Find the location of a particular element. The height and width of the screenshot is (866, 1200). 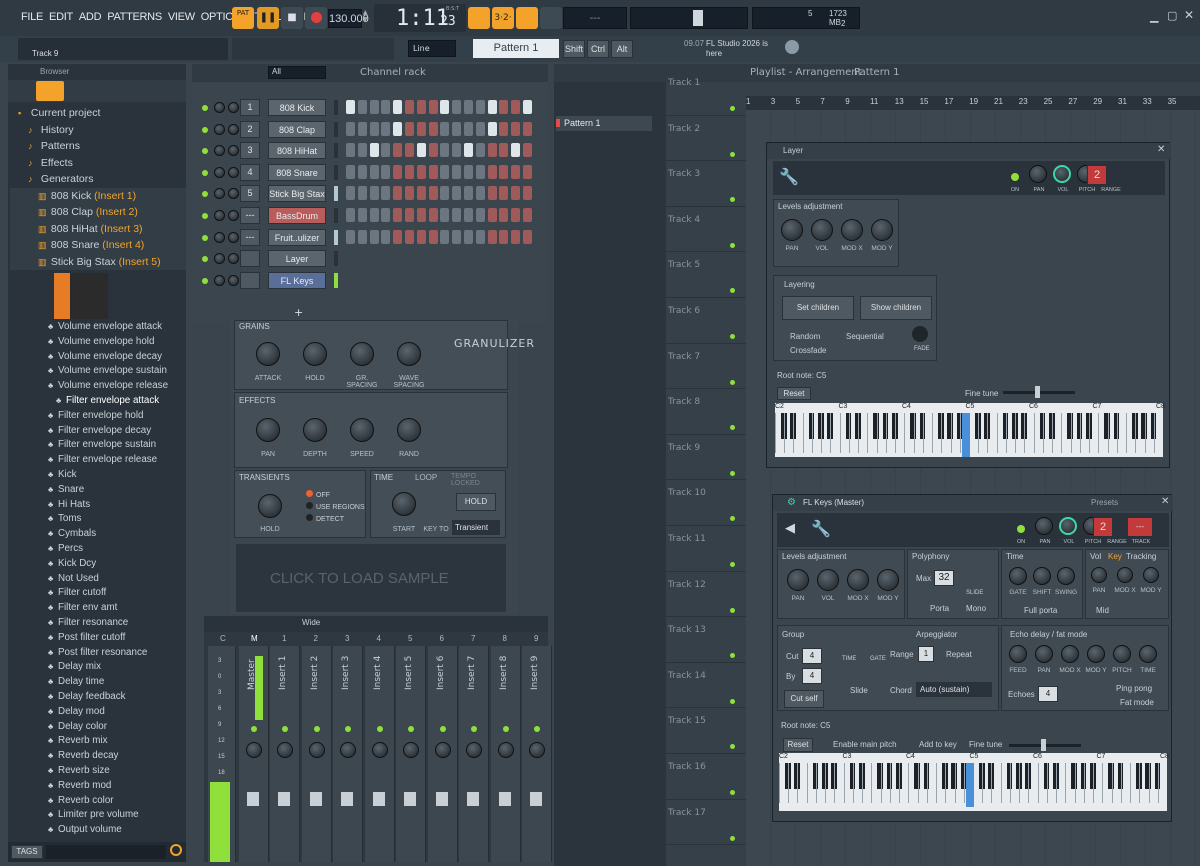

top-knob-vol is located at coordinates (1068, 526).